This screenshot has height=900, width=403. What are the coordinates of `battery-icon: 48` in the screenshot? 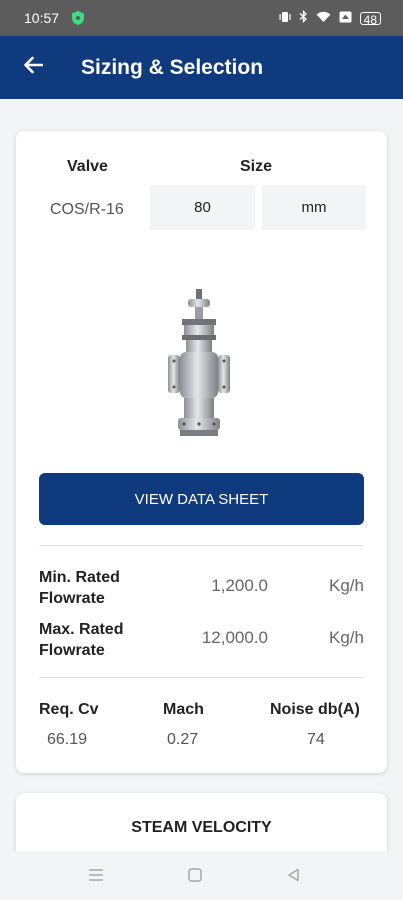 It's located at (370, 19).